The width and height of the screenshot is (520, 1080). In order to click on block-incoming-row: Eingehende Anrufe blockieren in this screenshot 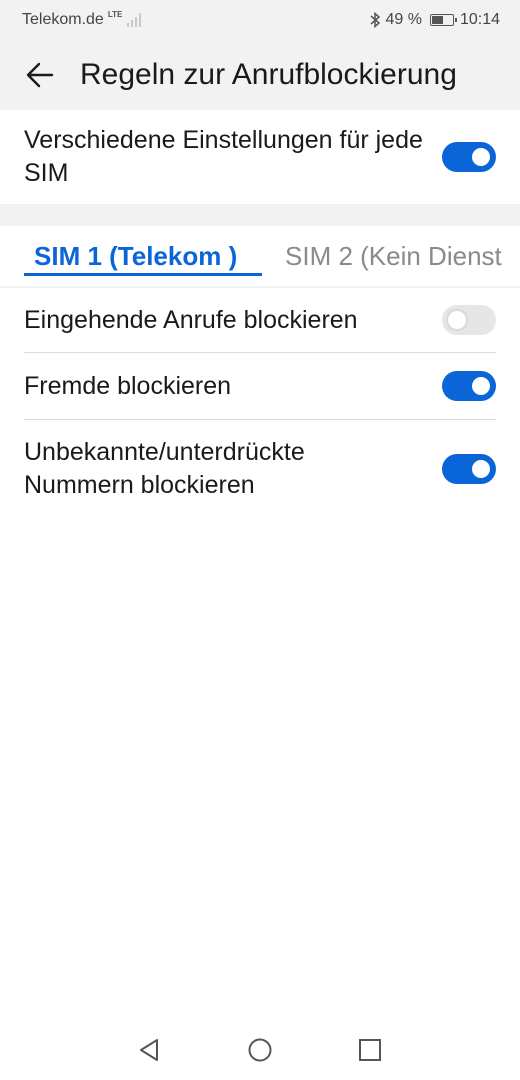, I will do `click(260, 320)`.